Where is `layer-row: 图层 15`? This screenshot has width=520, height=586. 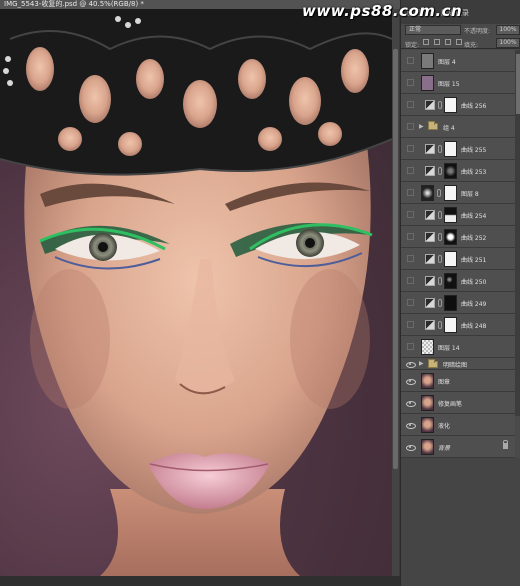
layer-row: 图层 15 is located at coordinates (458, 83).